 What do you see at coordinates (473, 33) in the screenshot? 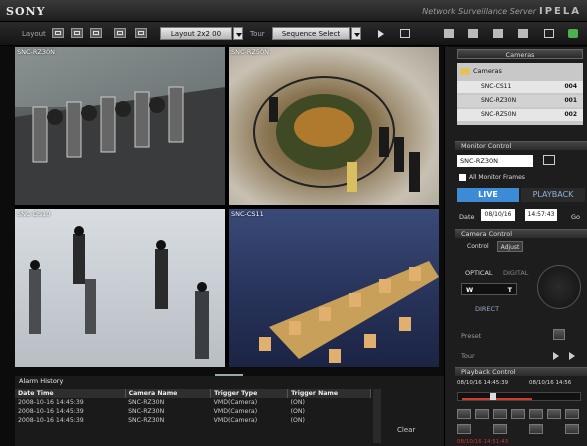
I see `recorder-icon` at bounding box center [473, 33].